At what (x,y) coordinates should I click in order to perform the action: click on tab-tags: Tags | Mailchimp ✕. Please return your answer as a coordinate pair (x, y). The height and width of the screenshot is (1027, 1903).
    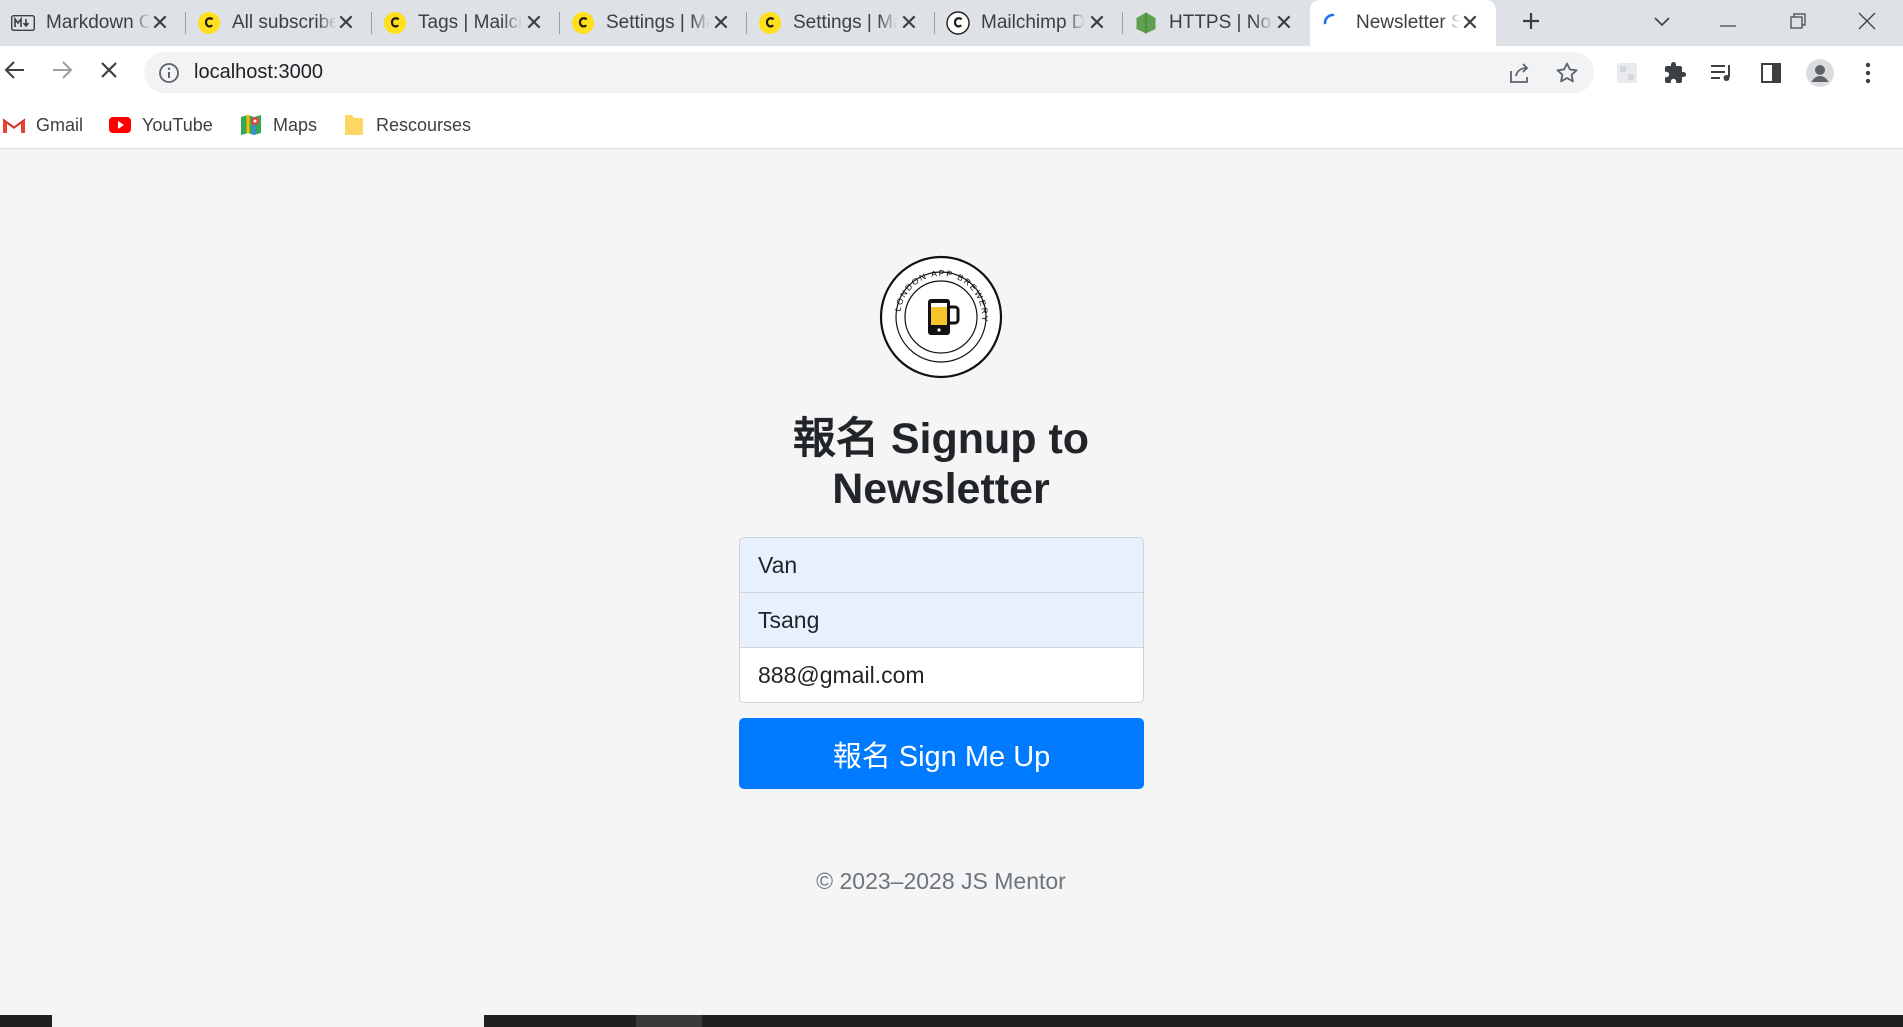
    Looking at the image, I should click on (466, 23).